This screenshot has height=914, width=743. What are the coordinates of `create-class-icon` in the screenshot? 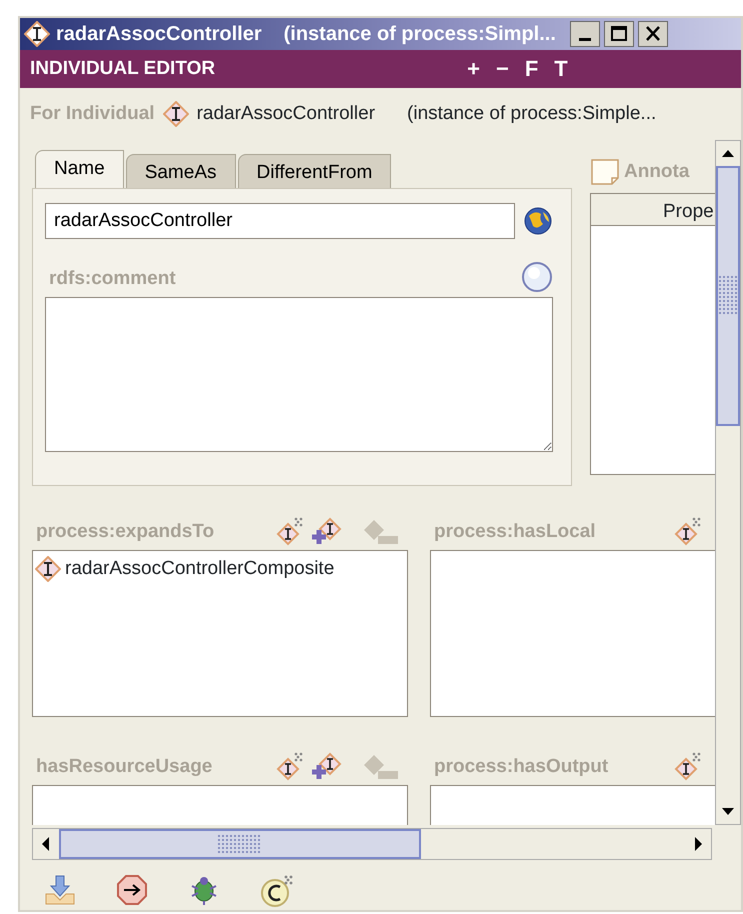 It's located at (277, 891).